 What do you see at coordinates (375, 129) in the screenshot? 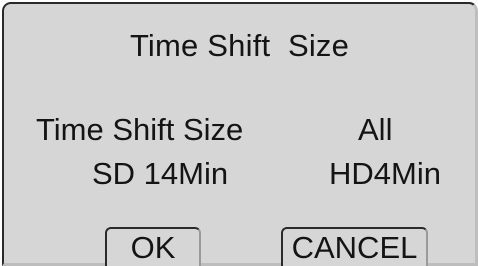
I see `time-shift-size-value: All` at bounding box center [375, 129].